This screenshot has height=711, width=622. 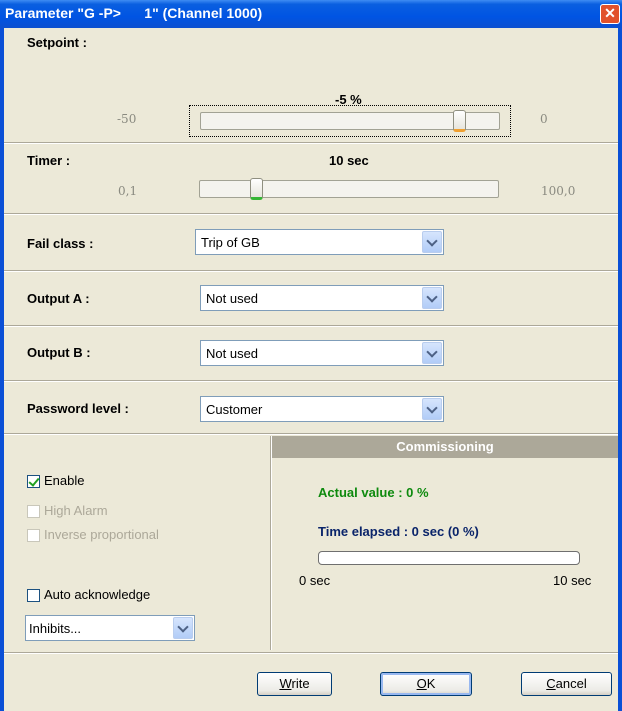 I want to click on password-level-dropdown-button, so click(x=432, y=409).